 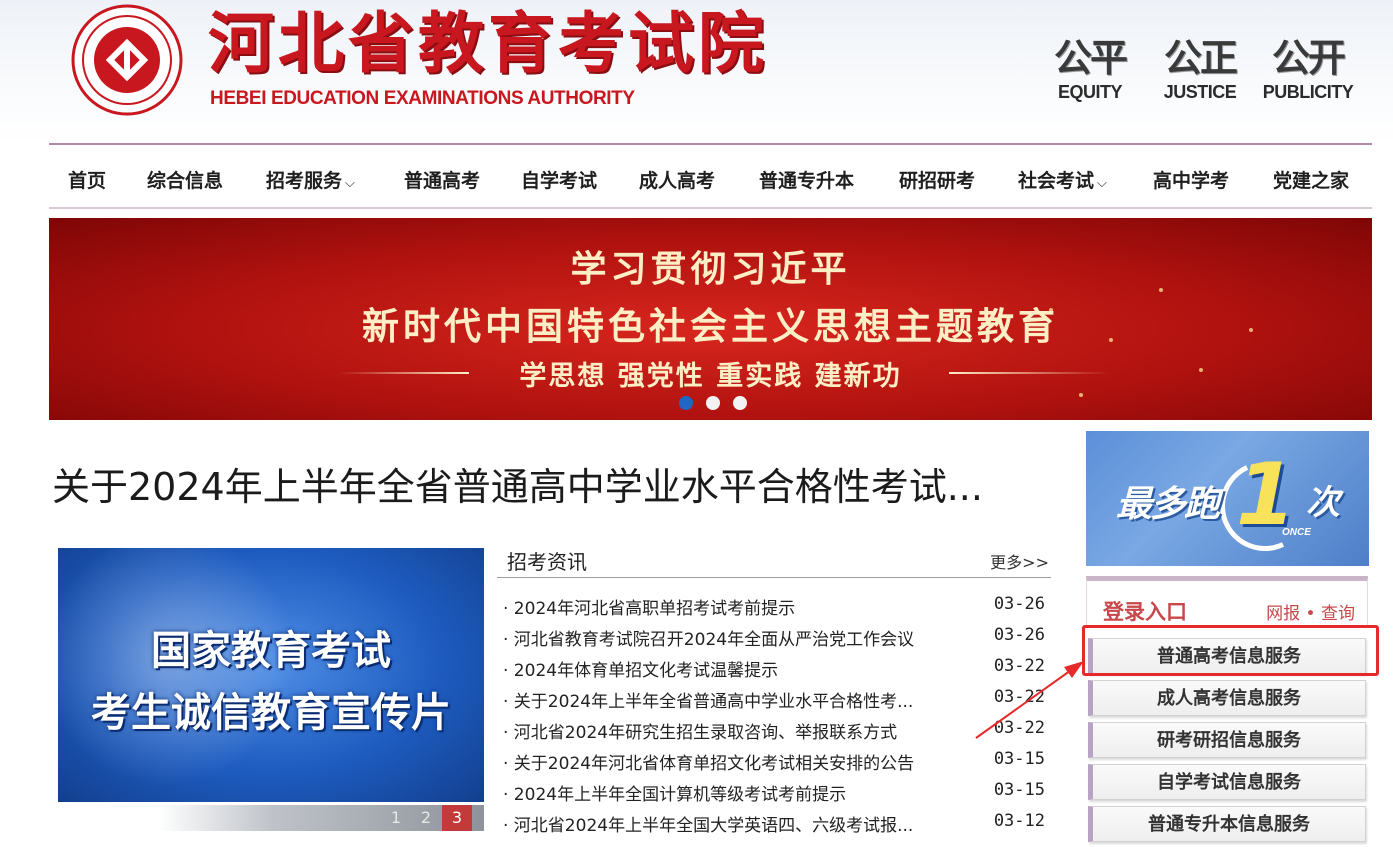 What do you see at coordinates (547, 562) in the screenshot?
I see `news-title: 招考资讯` at bounding box center [547, 562].